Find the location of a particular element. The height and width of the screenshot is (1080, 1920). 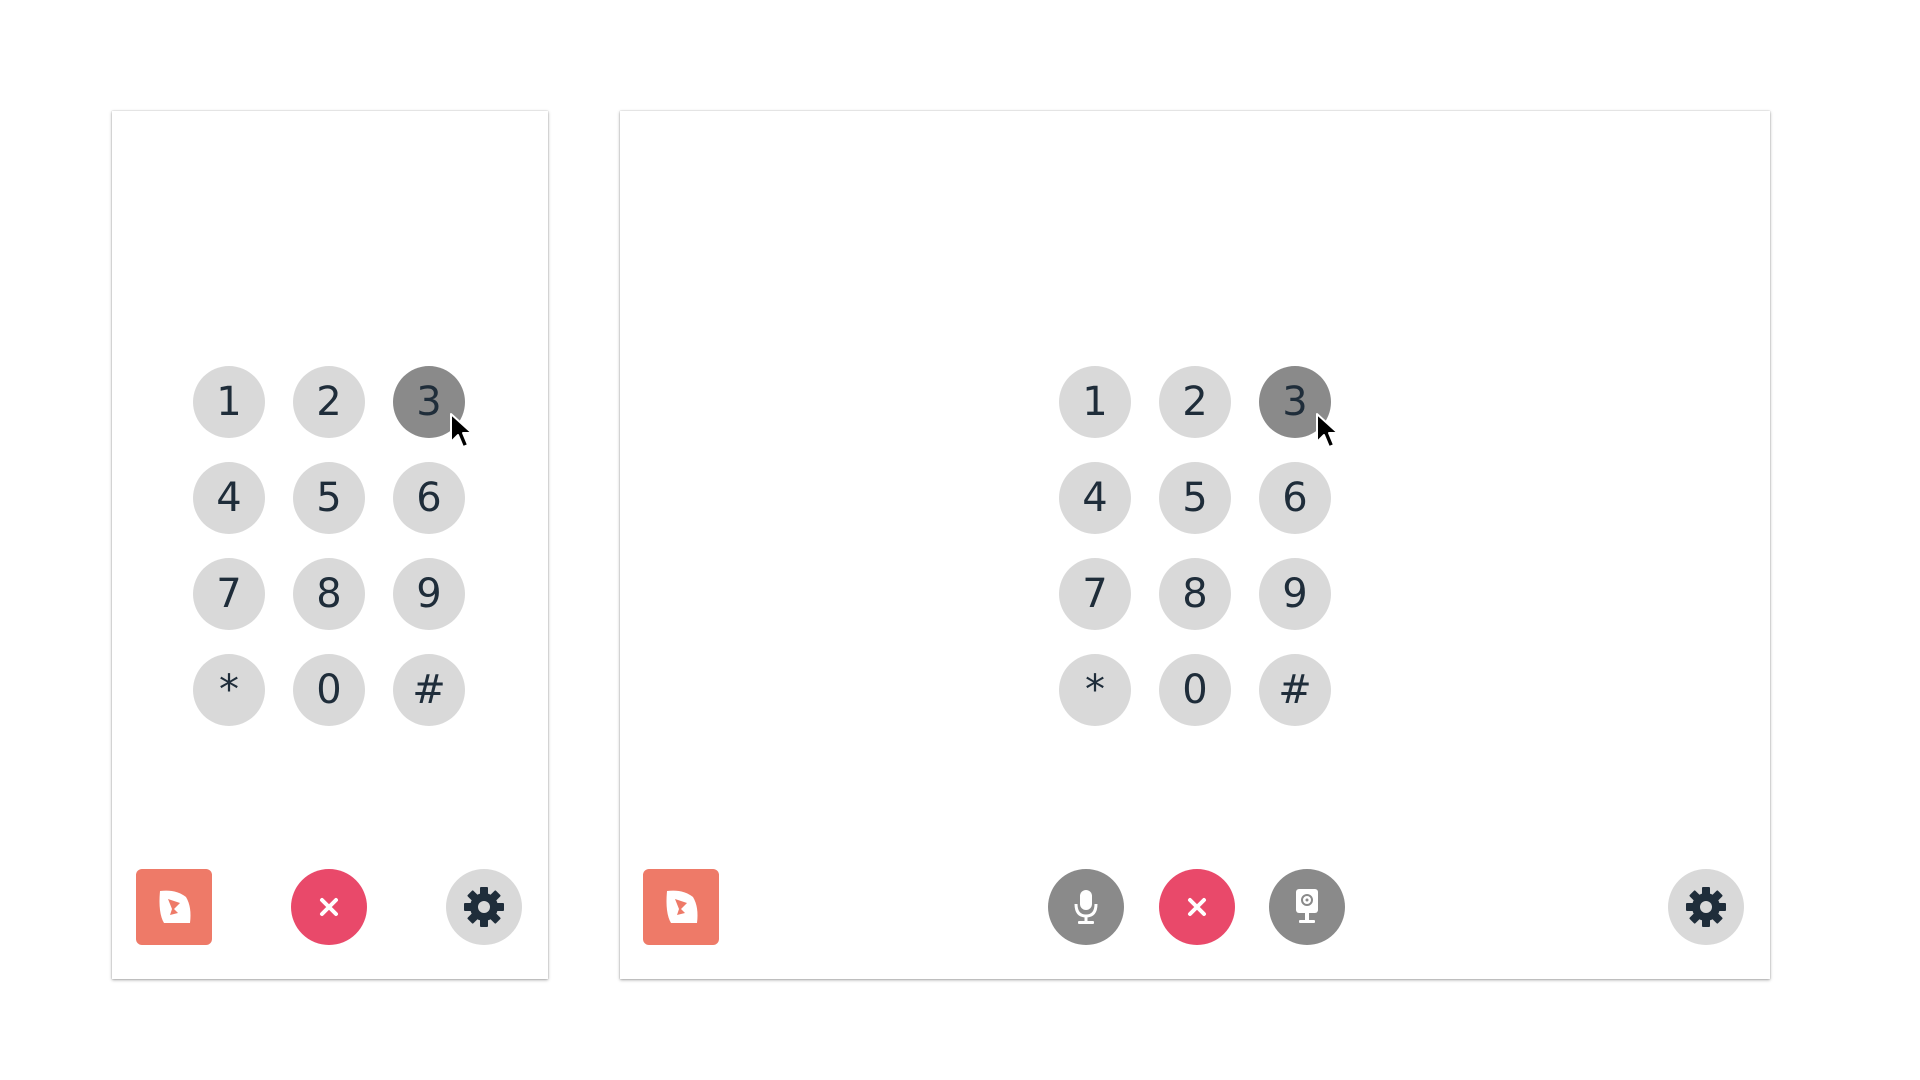

camera-icon is located at coordinates (1307, 906).